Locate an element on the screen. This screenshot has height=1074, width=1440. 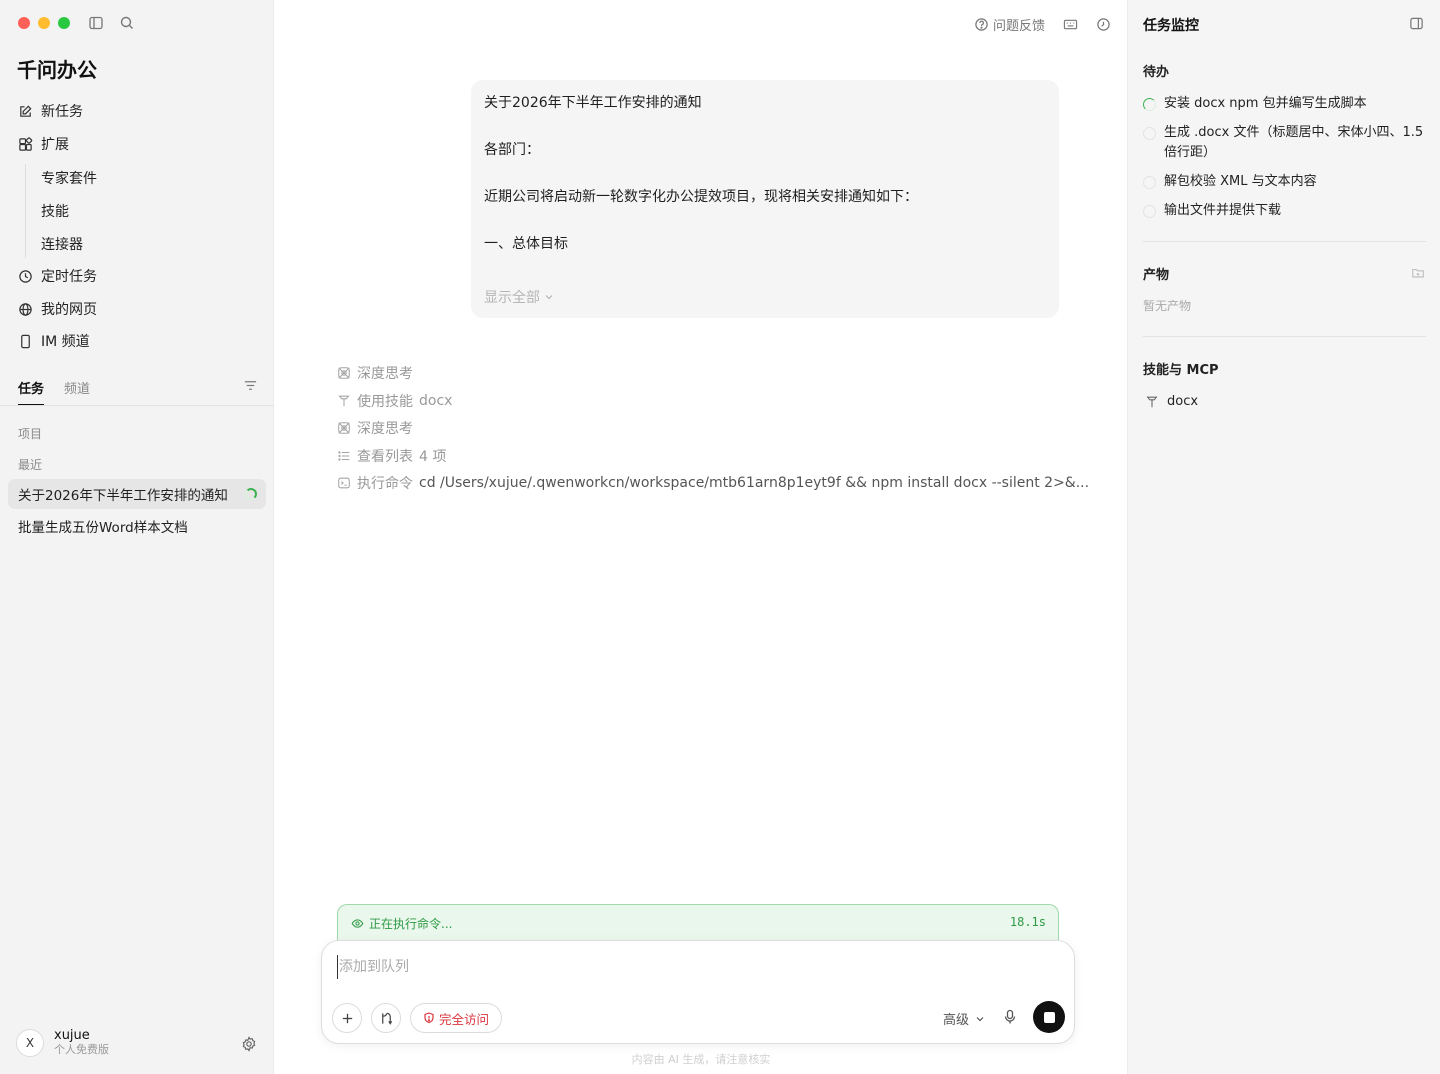
step-detail: 4 项 is located at coordinates (433, 457).